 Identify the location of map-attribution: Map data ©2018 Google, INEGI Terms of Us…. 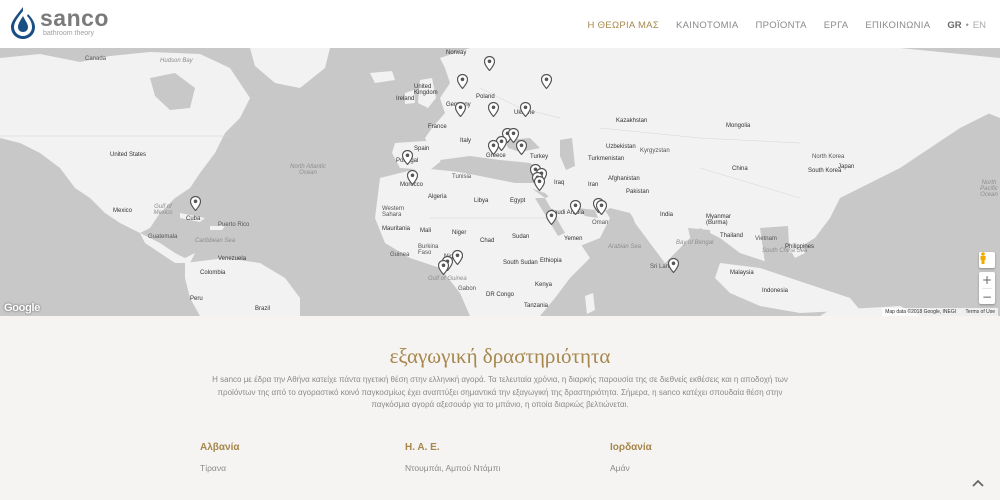
(940, 312).